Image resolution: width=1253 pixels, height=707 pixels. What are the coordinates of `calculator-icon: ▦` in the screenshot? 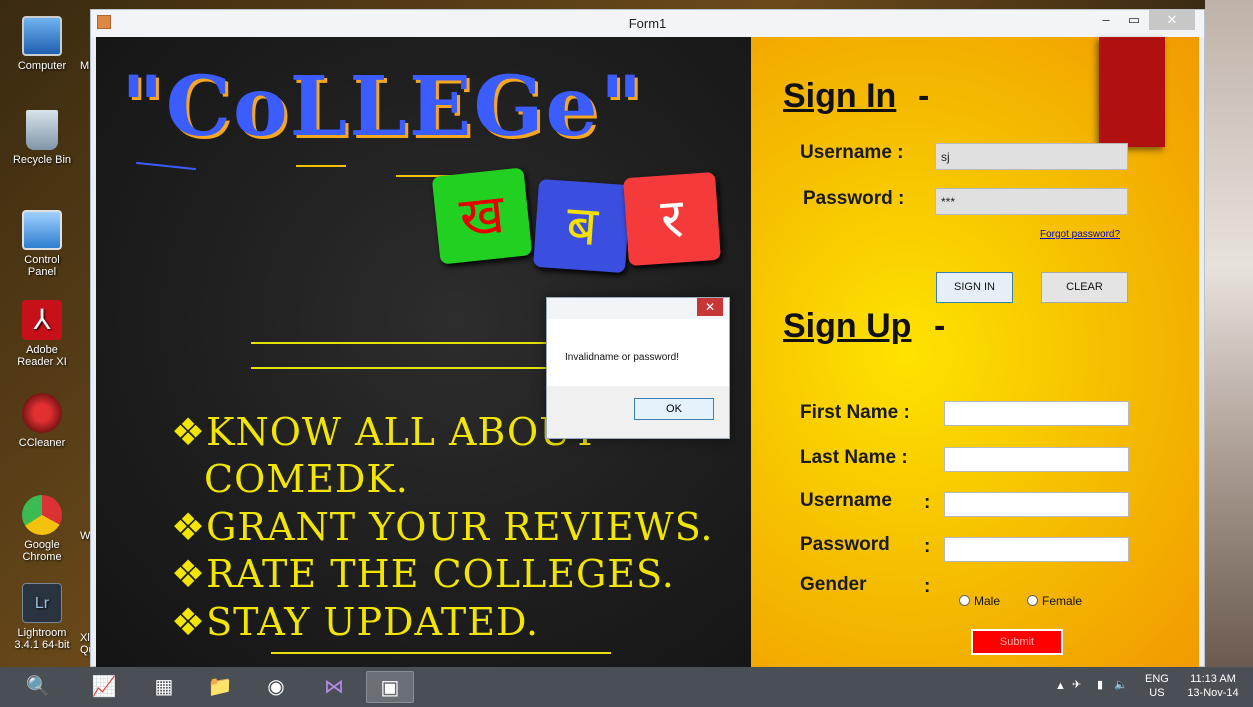 It's located at (164, 687).